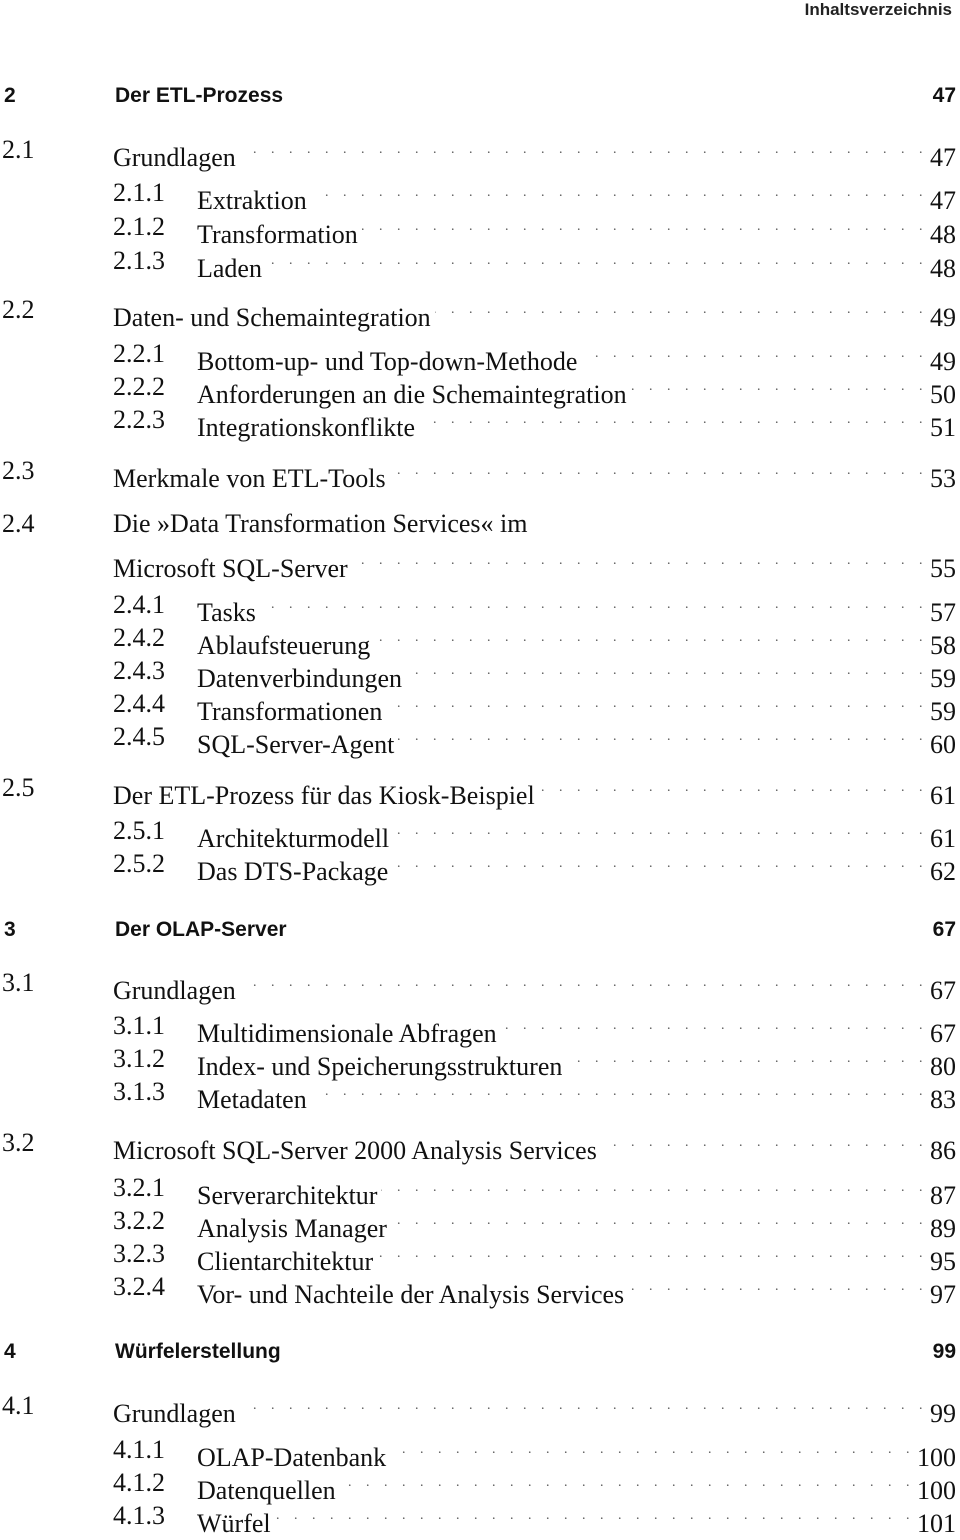 The width and height of the screenshot is (960, 1540). Describe the element at coordinates (943, 990) in the screenshot. I see `entry-page: 67` at that location.